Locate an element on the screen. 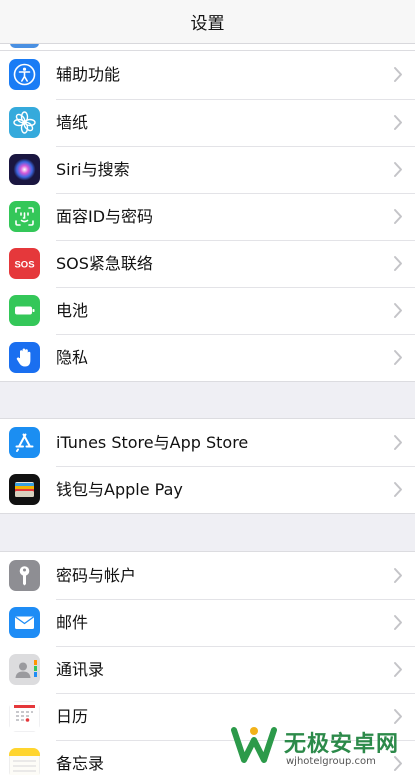 The height and width of the screenshot is (775, 415). sos-icon: SOS is located at coordinates (24, 263).